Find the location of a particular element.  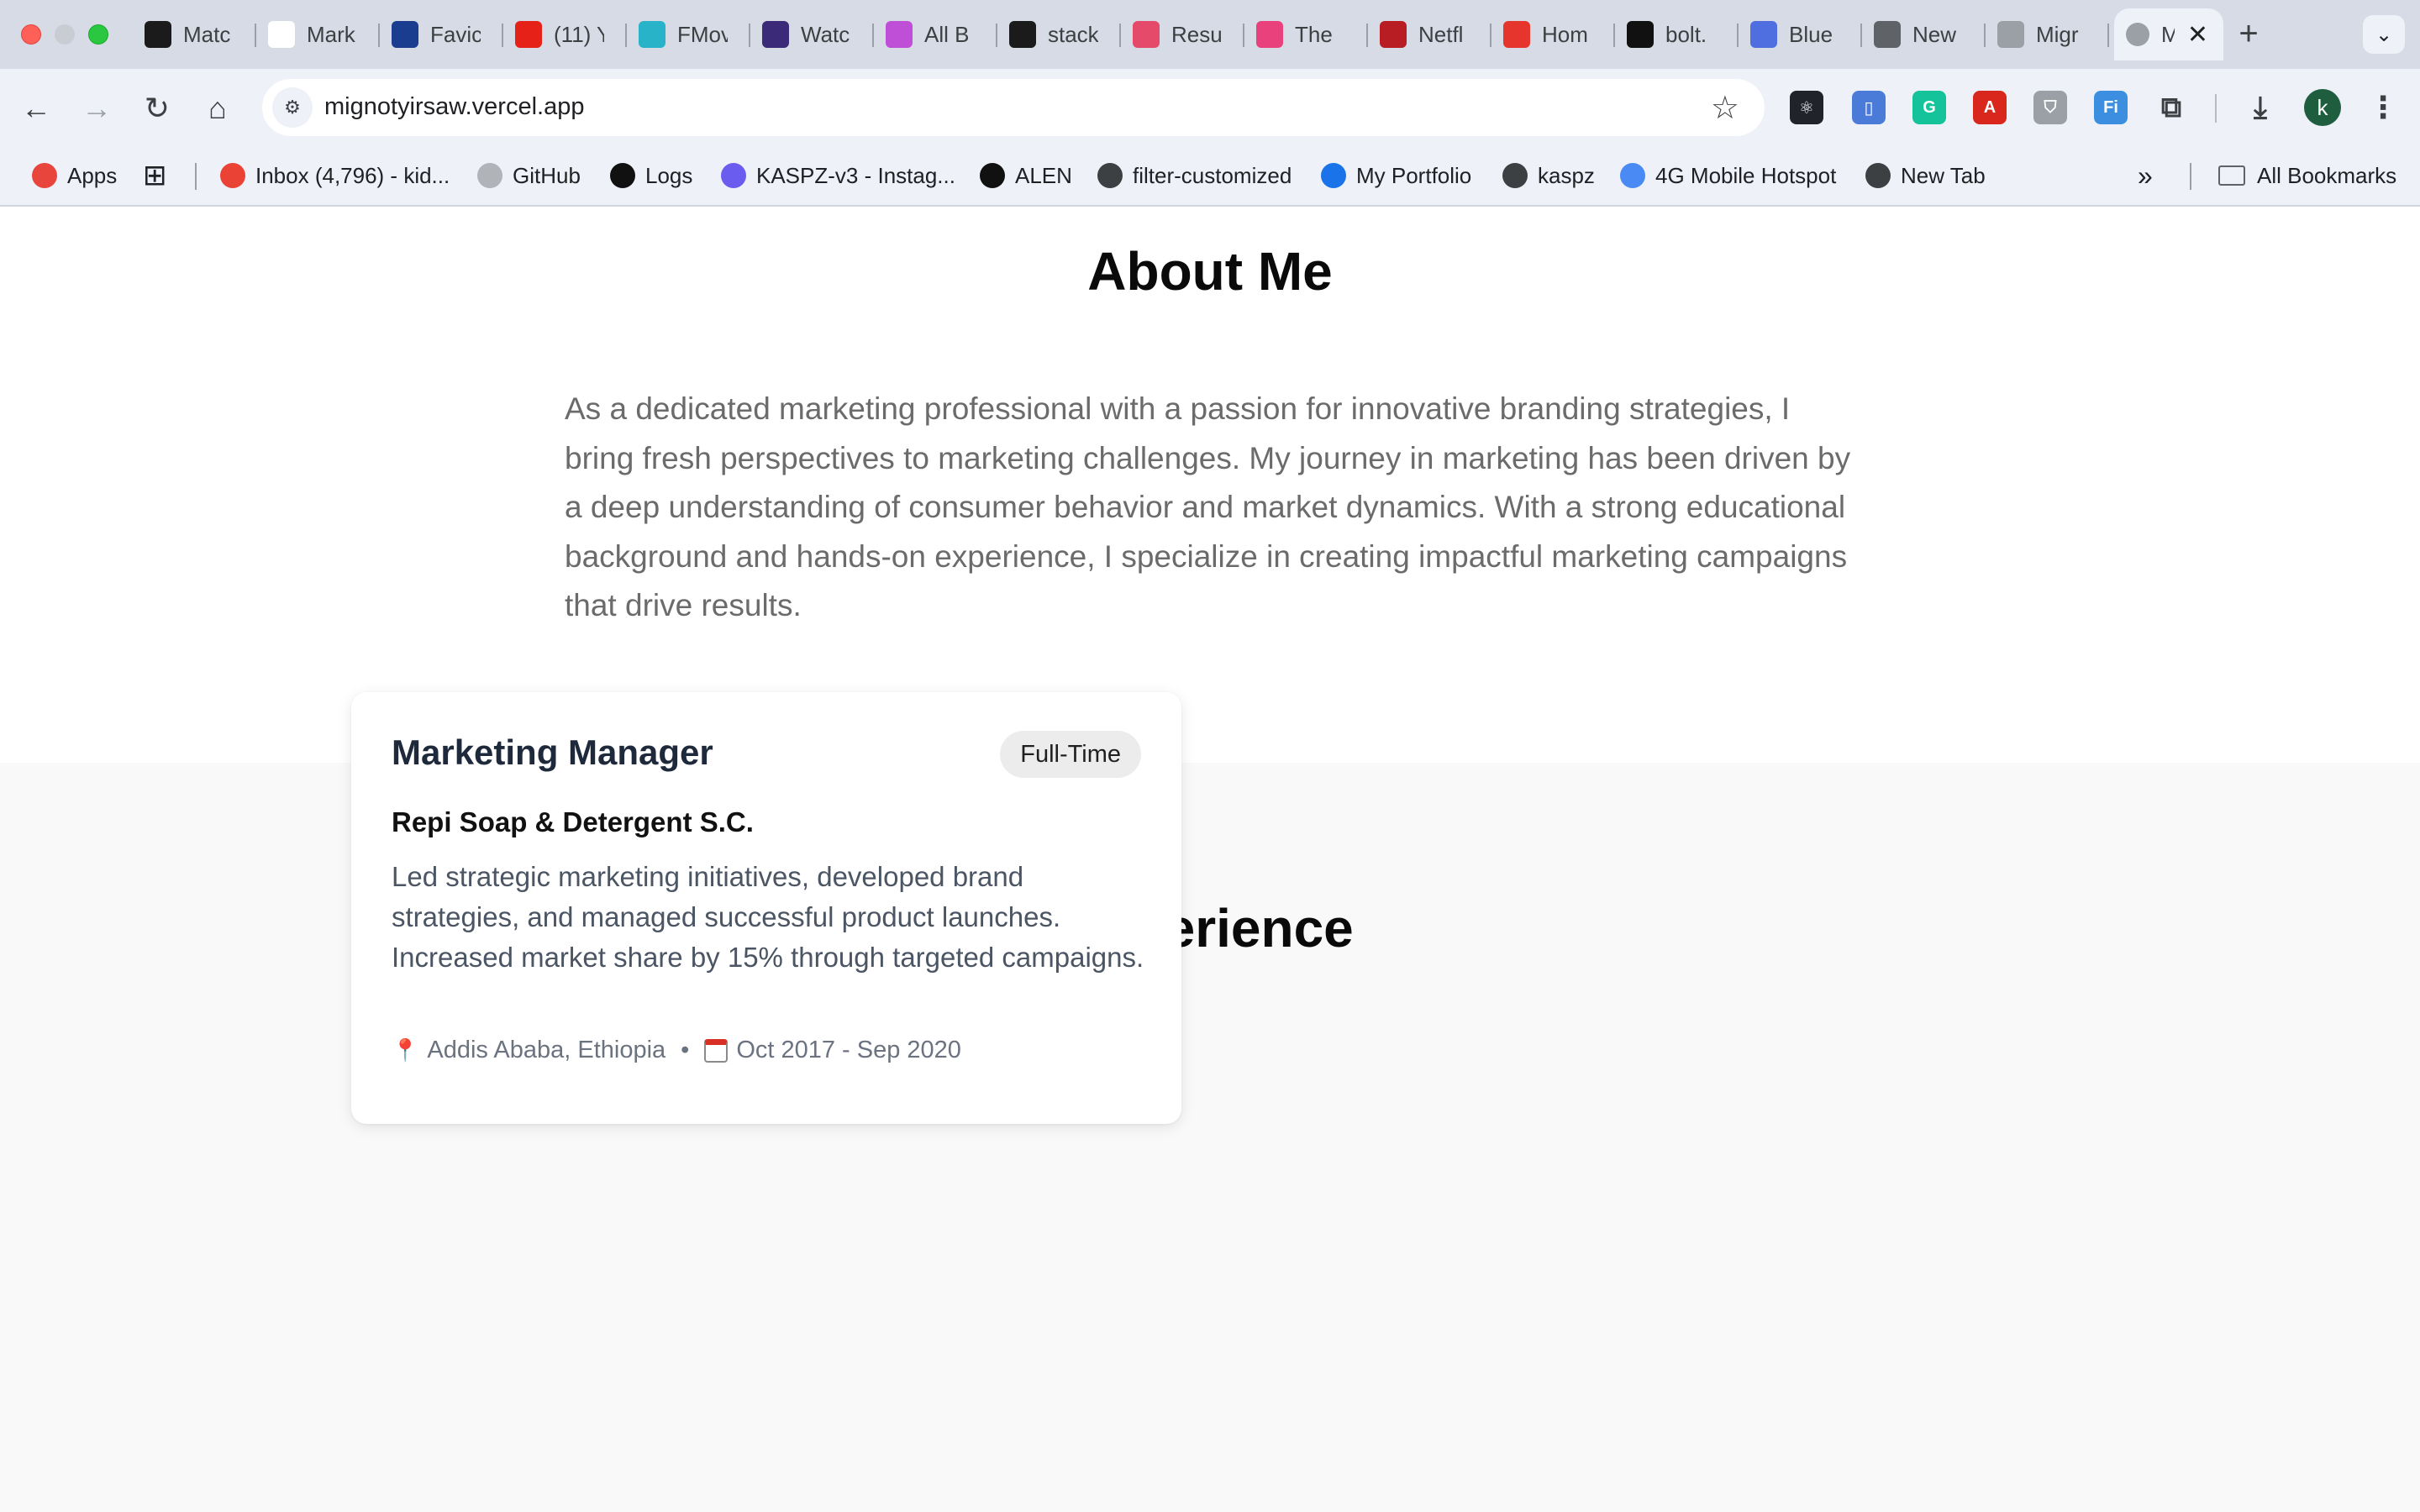

home-button: ⌂ is located at coordinates (218, 108).